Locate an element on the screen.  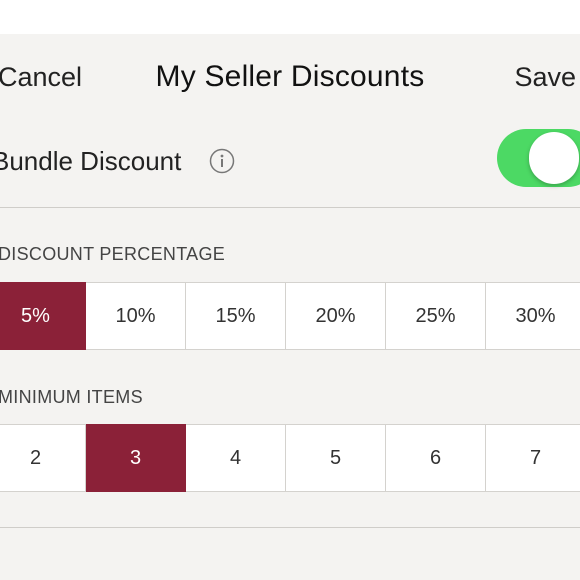
minimum-items-label: MINIMUM ITEMS is located at coordinates (71, 397).